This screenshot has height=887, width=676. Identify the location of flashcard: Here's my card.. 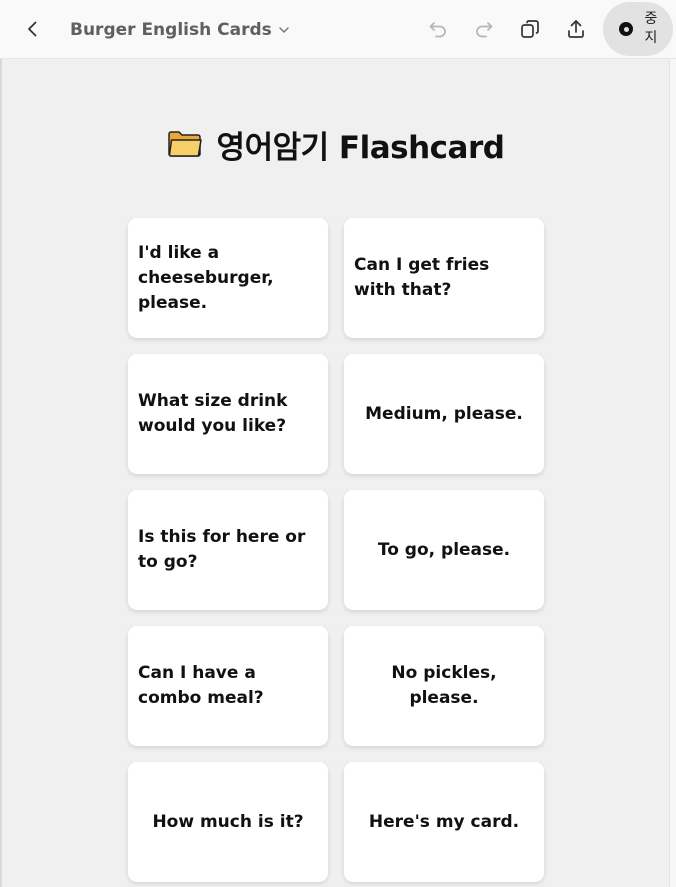
(444, 822).